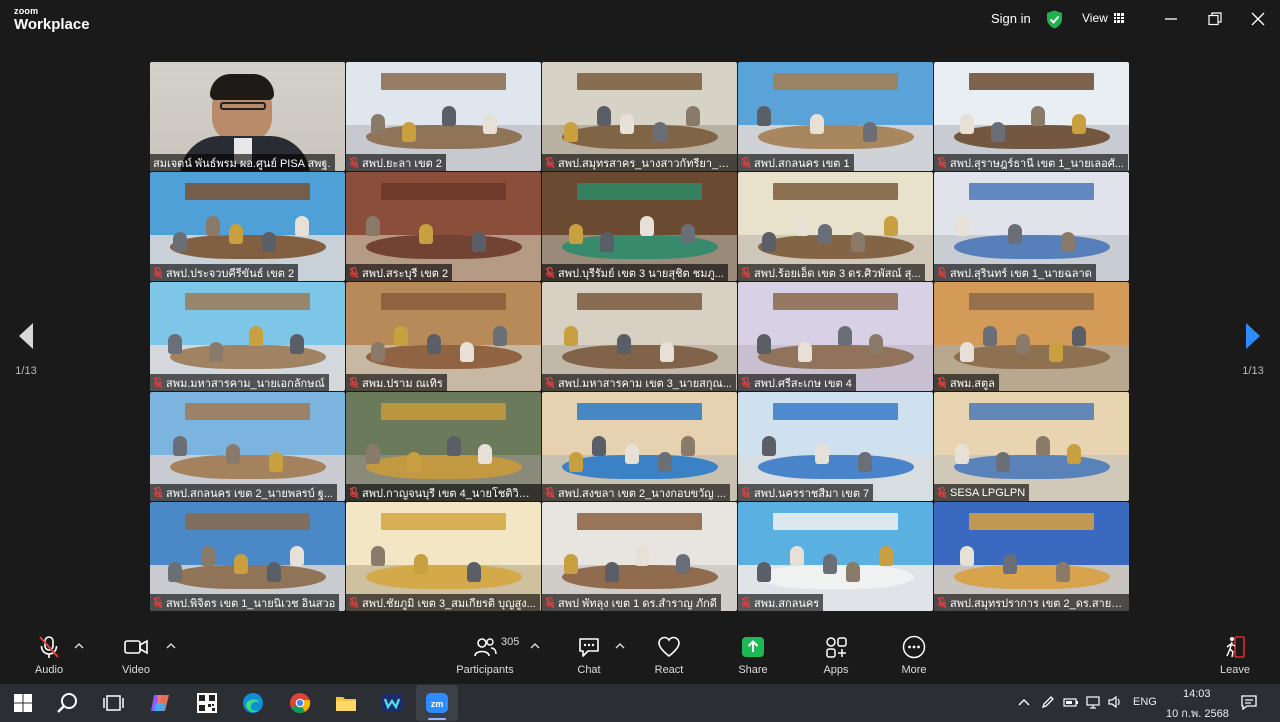 The width and height of the screenshot is (1280, 722). What do you see at coordinates (49, 655) in the screenshot?
I see `audio-button: Audio` at bounding box center [49, 655].